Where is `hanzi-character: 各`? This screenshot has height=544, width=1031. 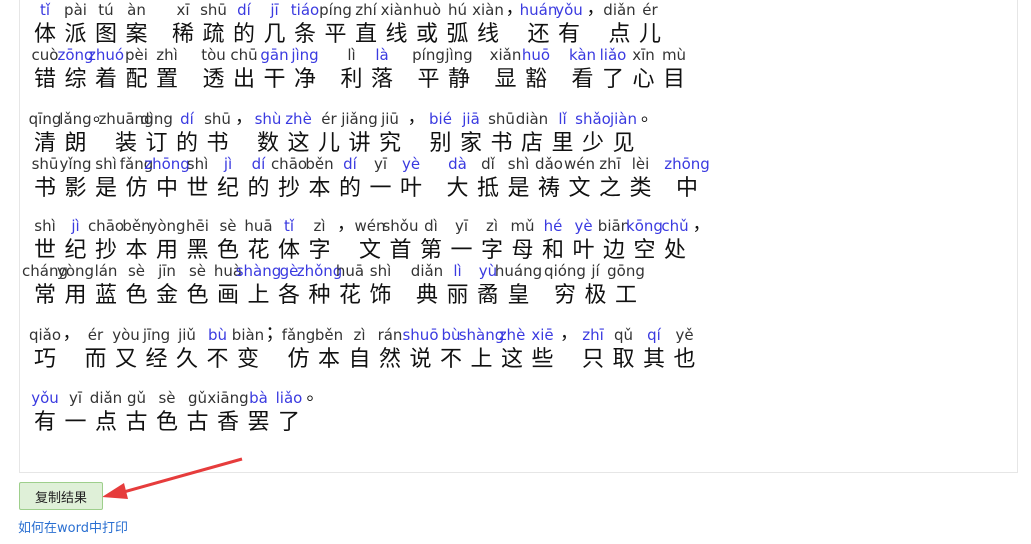 hanzi-character: 各 is located at coordinates (288, 295).